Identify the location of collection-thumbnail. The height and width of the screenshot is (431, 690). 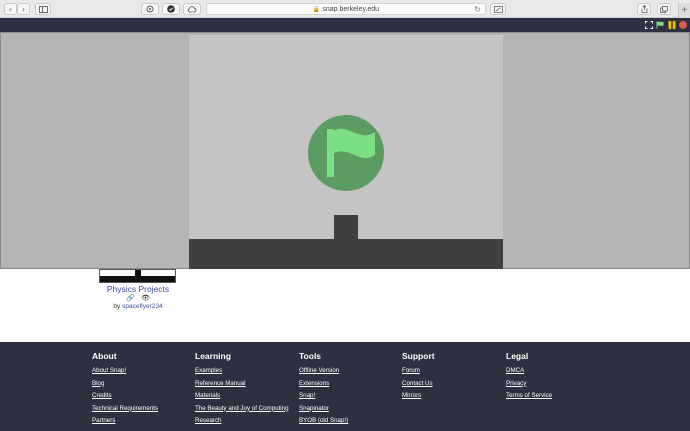
(137, 276).